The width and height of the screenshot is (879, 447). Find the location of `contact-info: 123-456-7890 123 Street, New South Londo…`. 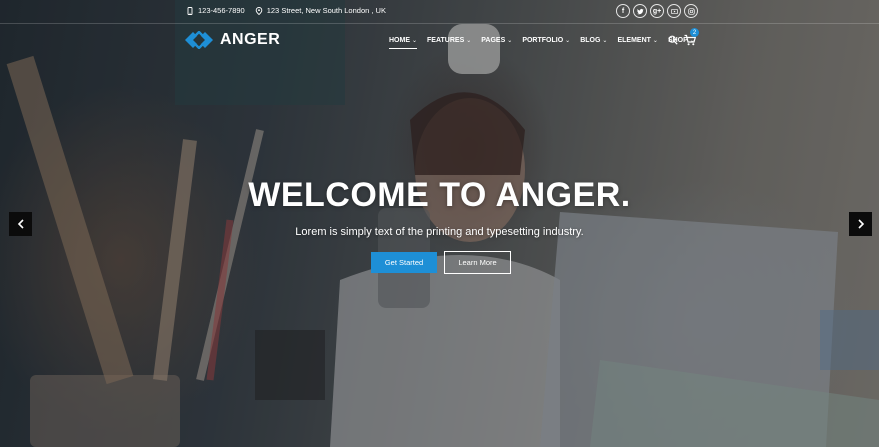

contact-info: 123-456-7890 123 Street, New South Londo… is located at coordinates (286, 10).